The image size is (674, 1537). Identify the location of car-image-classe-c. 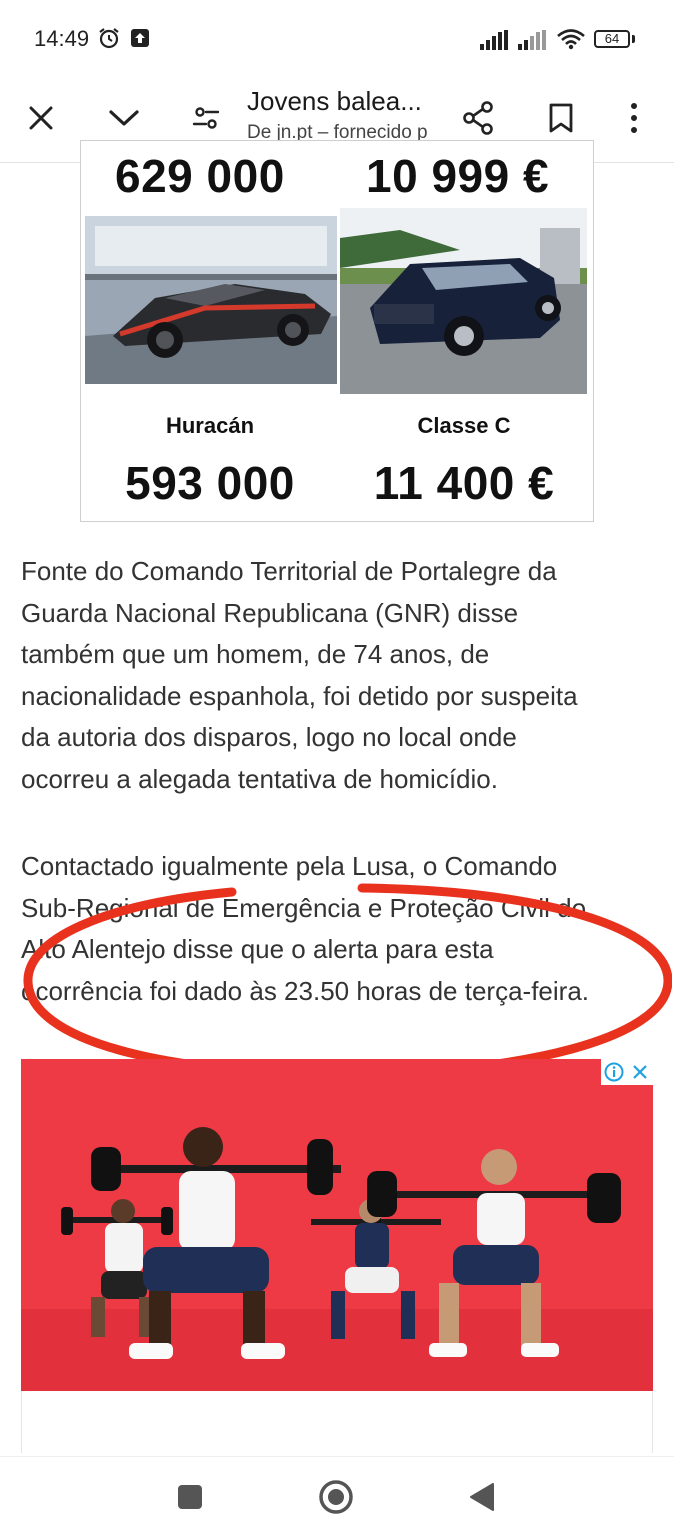
(463, 301).